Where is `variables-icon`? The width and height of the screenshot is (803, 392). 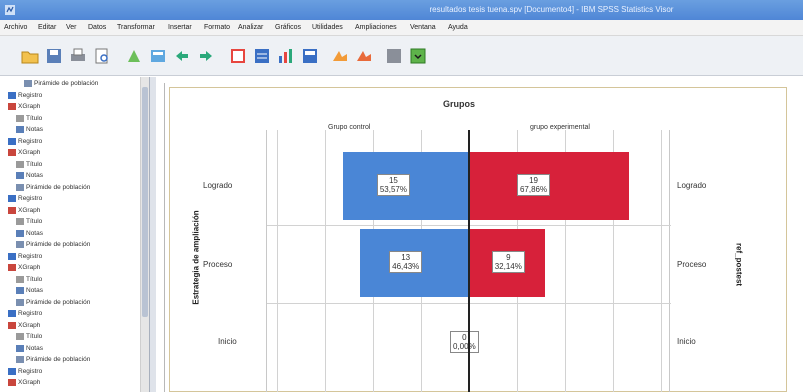
variables-icon is located at coordinates (286, 56).